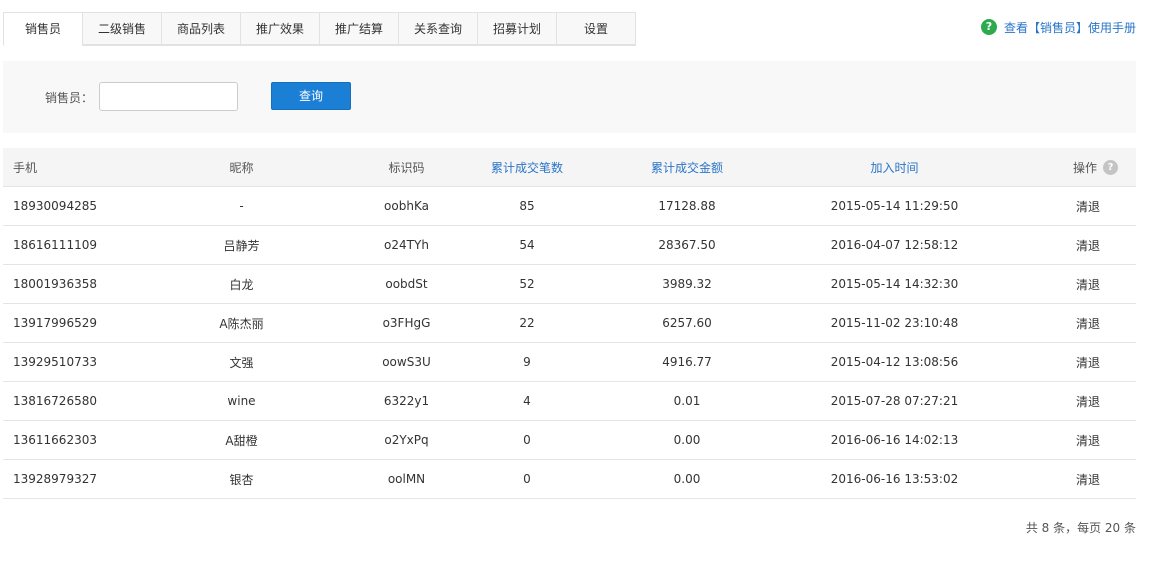  What do you see at coordinates (687, 245) in the screenshot?
I see `cell-amount: 28367.50` at bounding box center [687, 245].